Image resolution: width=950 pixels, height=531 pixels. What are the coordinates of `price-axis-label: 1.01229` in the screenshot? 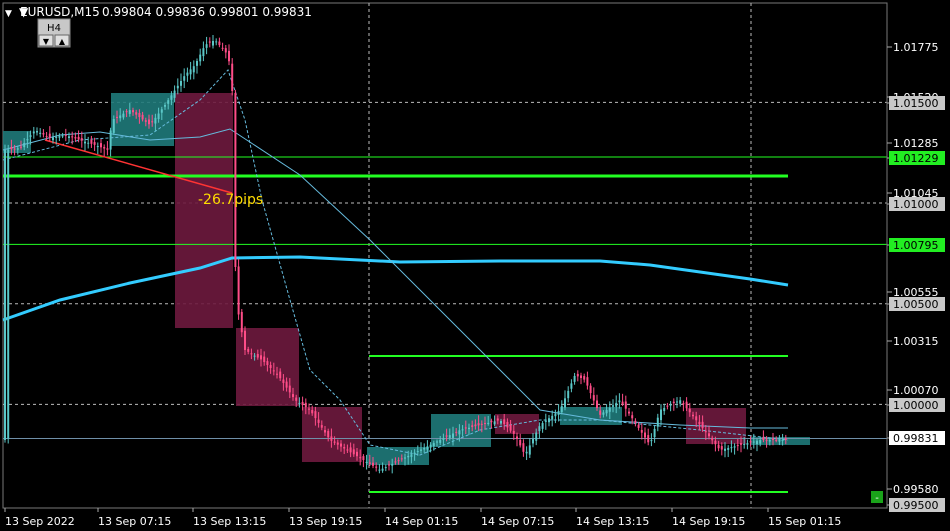 It's located at (916, 158).